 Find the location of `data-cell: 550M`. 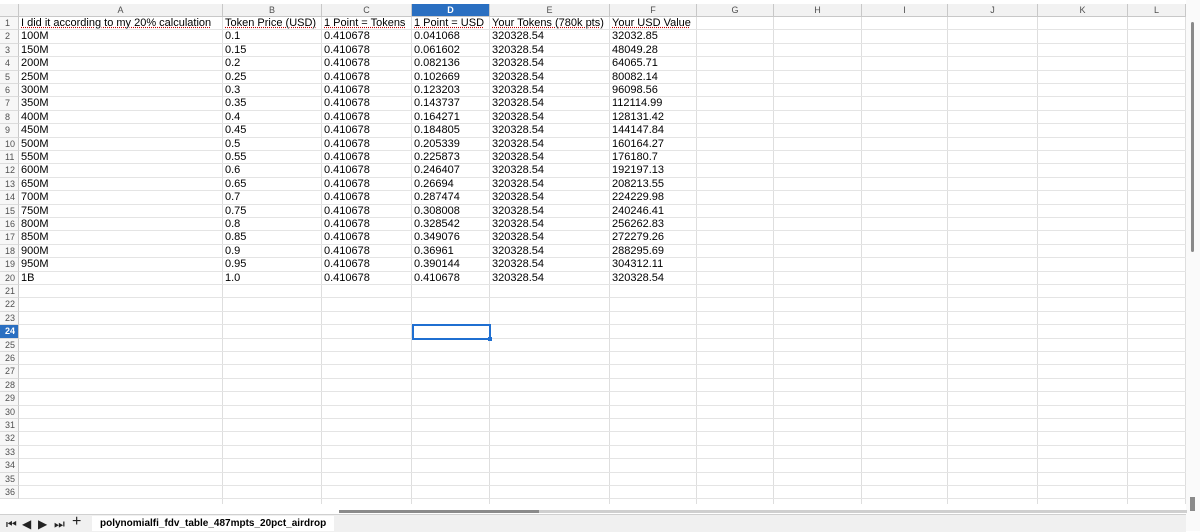

data-cell: 550M is located at coordinates (34, 157).